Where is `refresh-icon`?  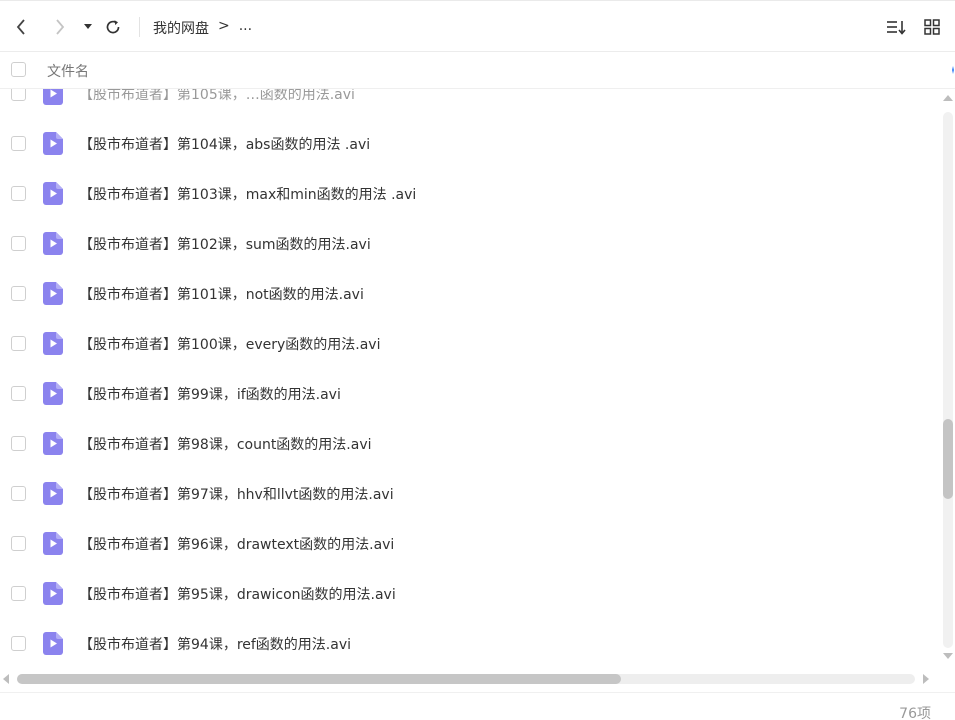
refresh-icon is located at coordinates (113, 27).